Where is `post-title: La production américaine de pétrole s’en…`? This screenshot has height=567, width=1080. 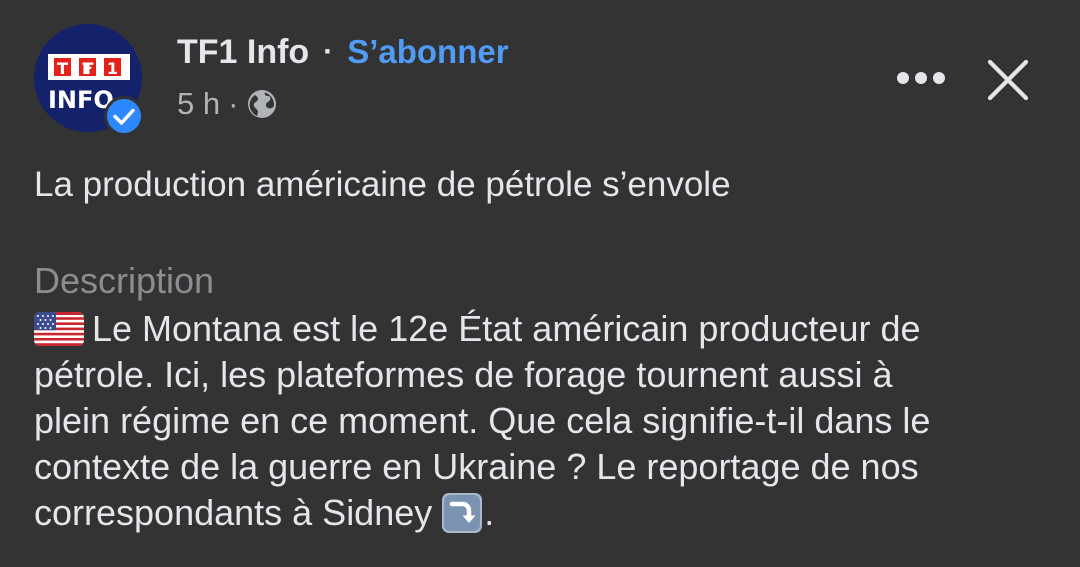
post-title: La production américaine de pétrole s’en… is located at coordinates (382, 185).